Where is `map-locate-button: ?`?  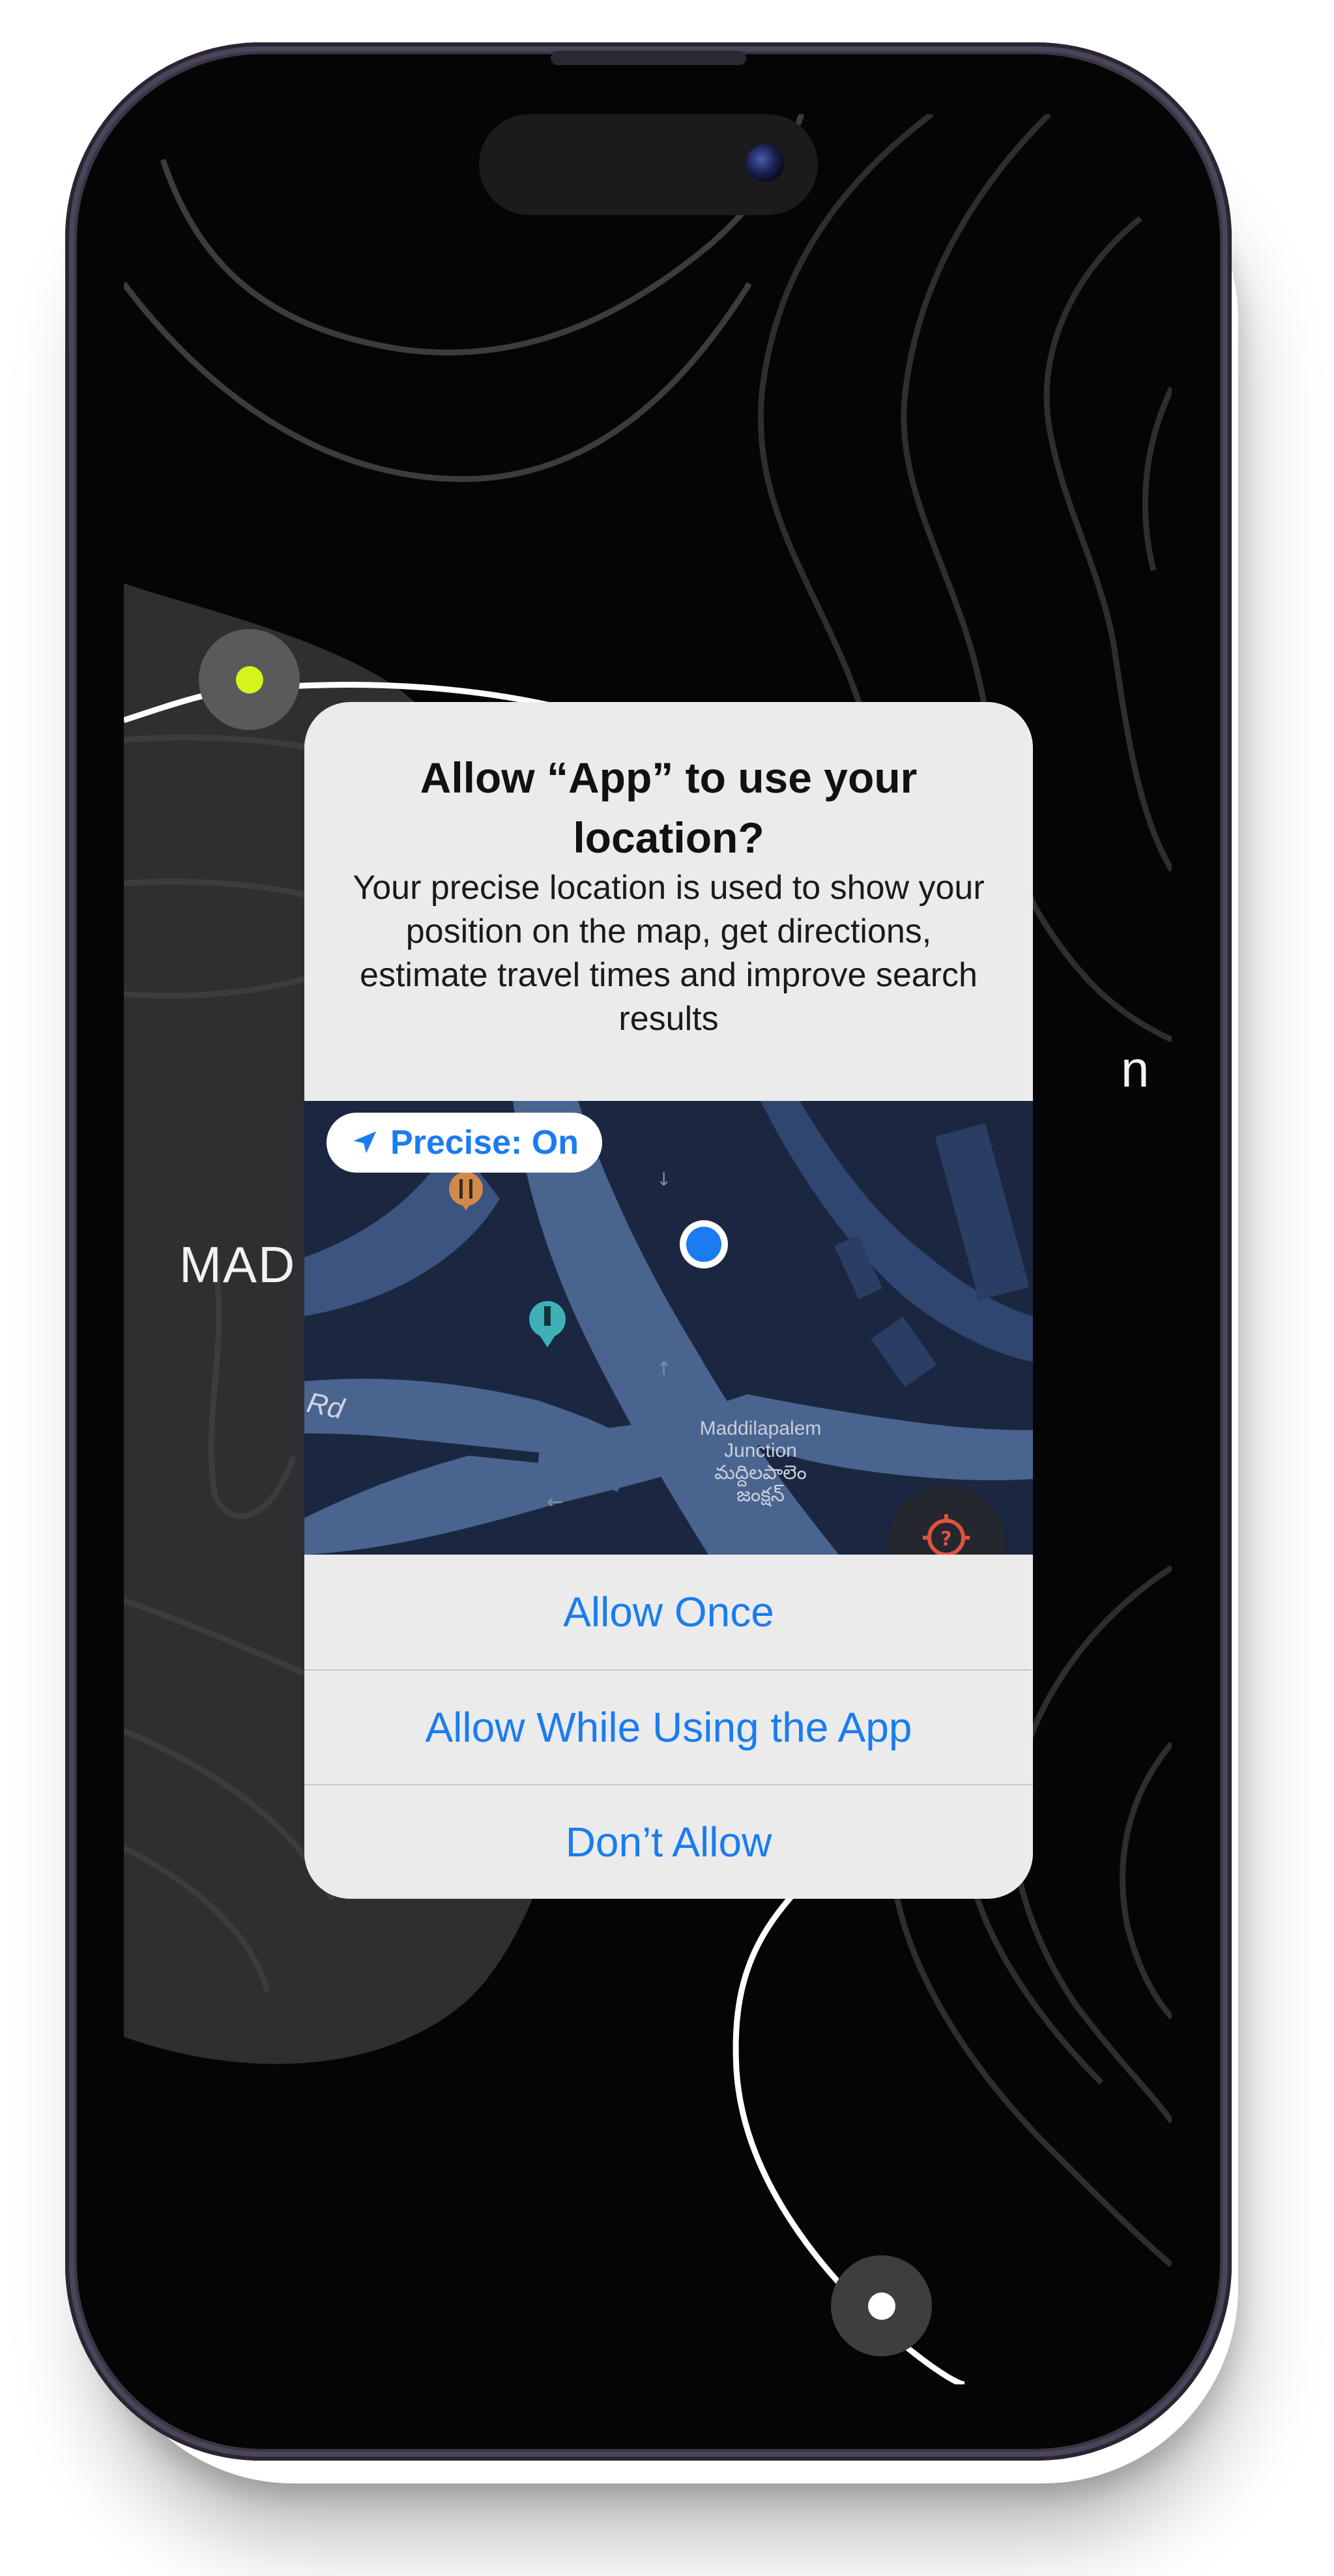
map-locate-button: ? is located at coordinates (947, 1520).